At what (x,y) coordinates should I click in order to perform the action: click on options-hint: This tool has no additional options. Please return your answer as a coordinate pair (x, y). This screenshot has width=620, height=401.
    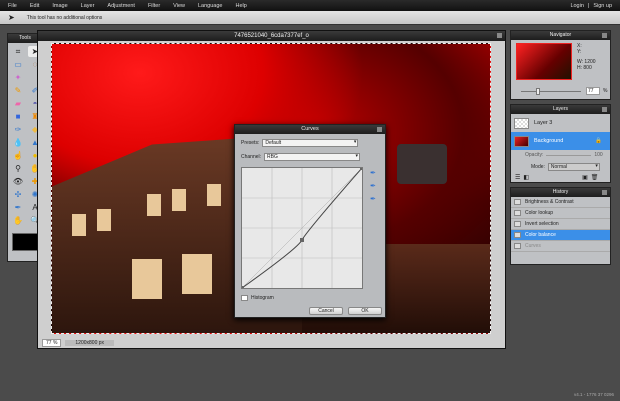
    Looking at the image, I should click on (64, 17).